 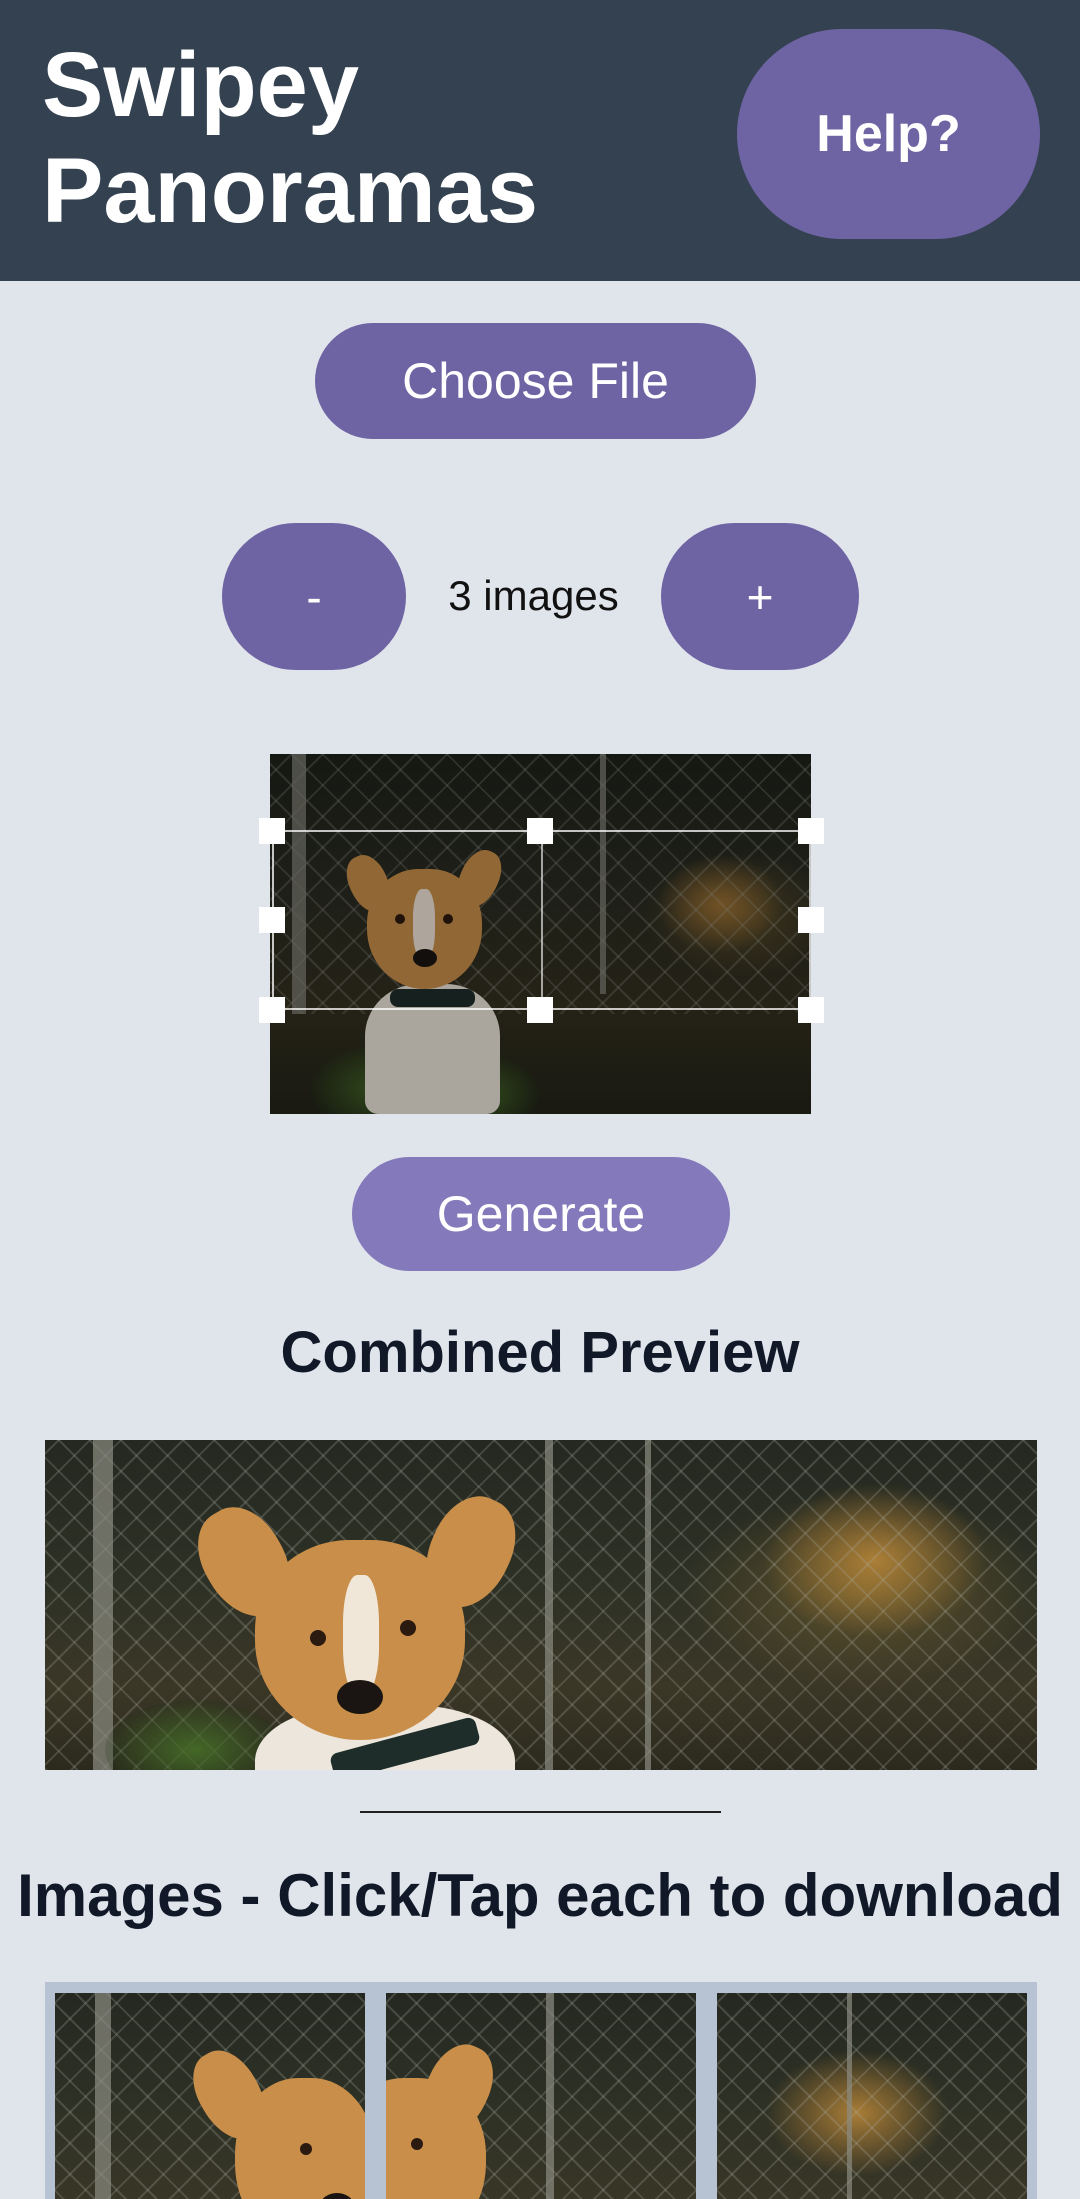 What do you see at coordinates (540, 1812) in the screenshot?
I see `section-divider` at bounding box center [540, 1812].